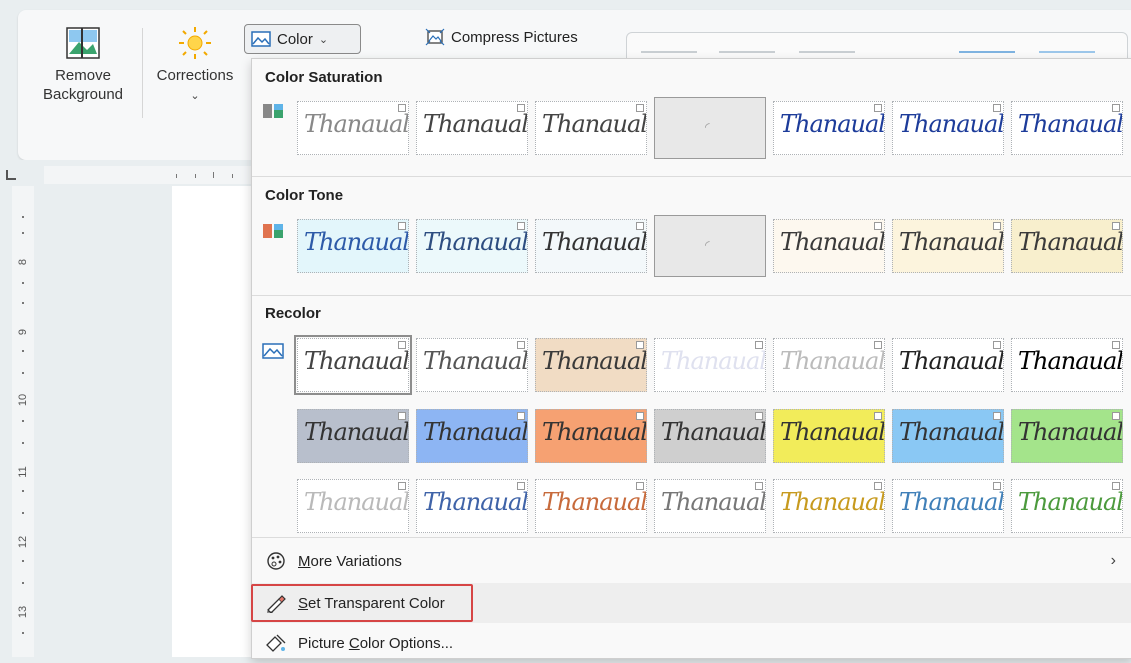  I want to click on label-text: Picture, so click(323, 643).